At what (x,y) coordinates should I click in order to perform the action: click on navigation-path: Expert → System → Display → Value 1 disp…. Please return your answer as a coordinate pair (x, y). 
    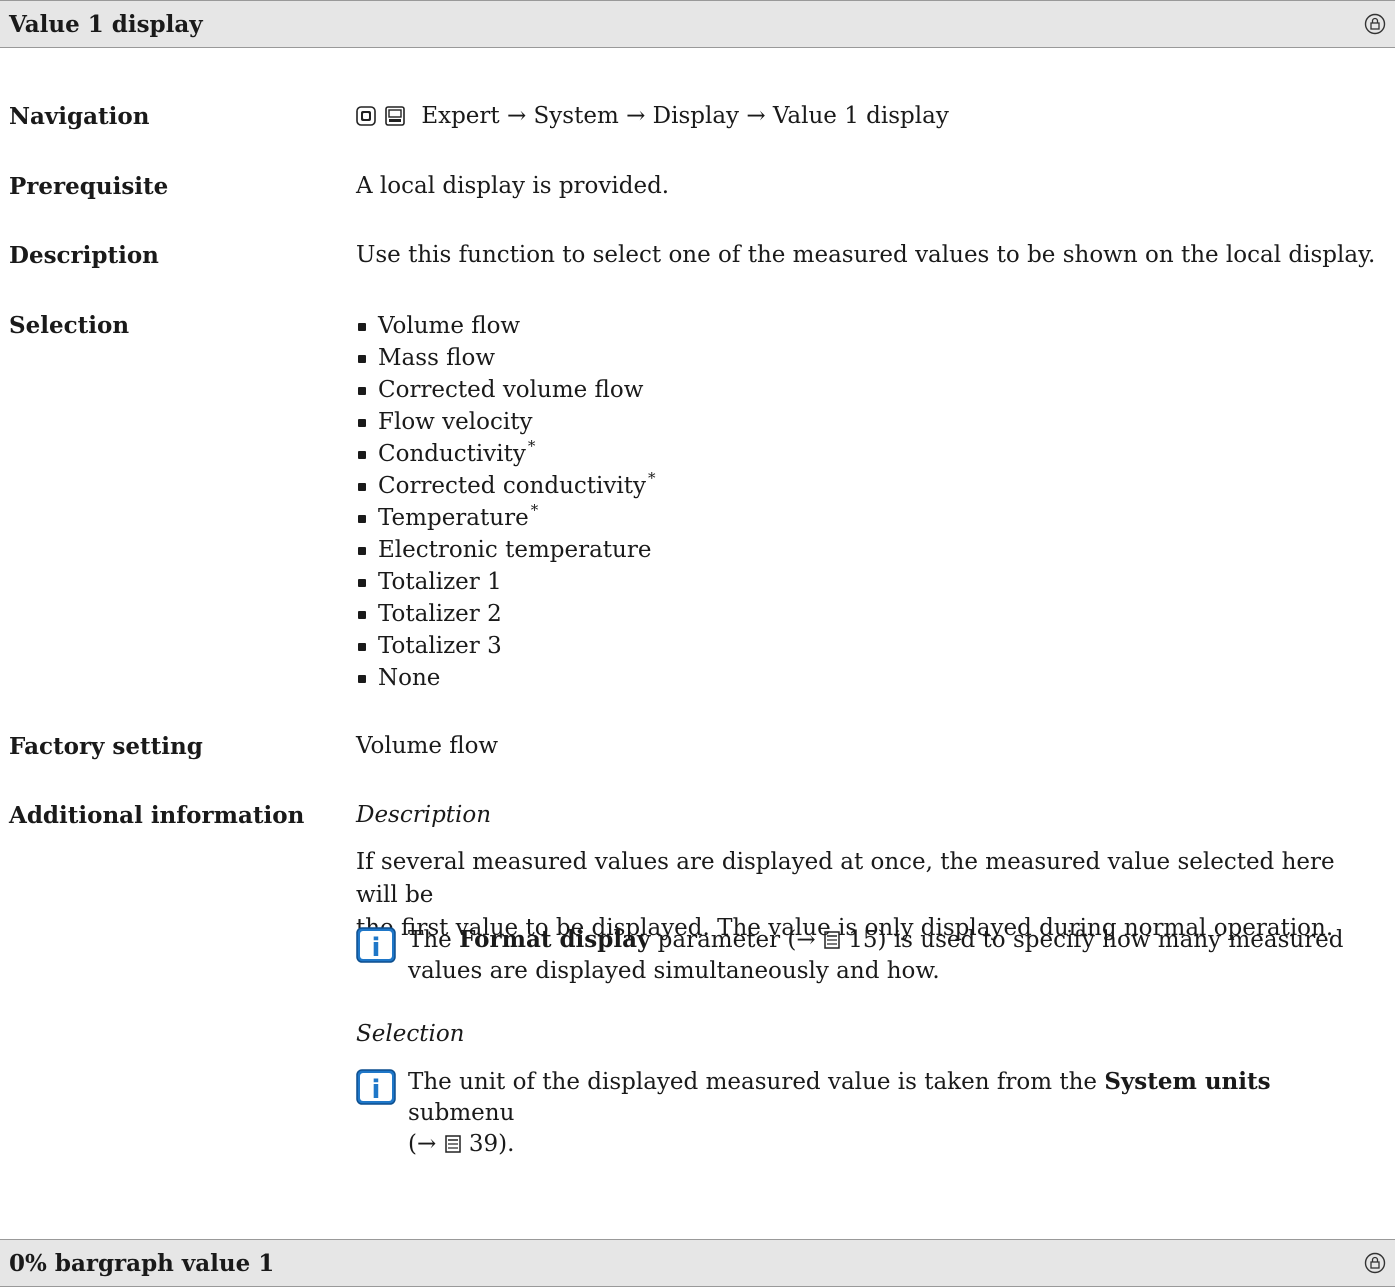
    Looking at the image, I should click on (685, 116).